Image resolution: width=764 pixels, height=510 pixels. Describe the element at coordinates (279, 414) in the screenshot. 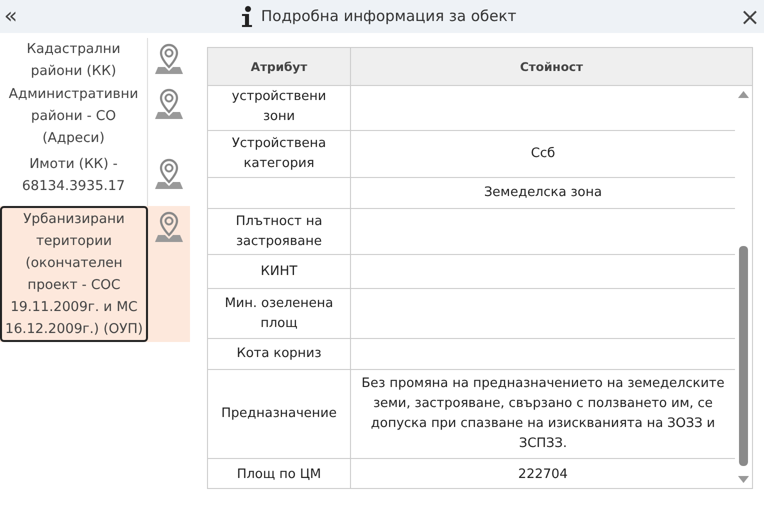

I see `table-cell-text: Предназначение` at that location.